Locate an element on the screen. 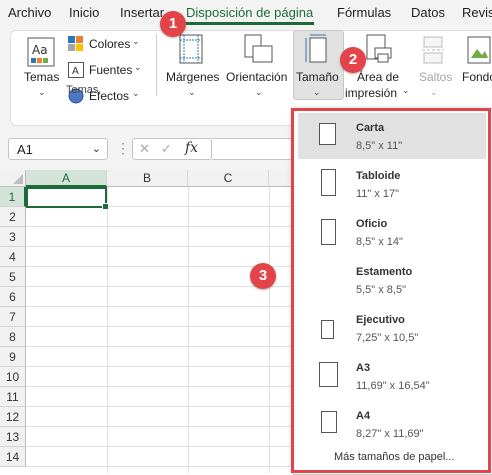 The image size is (492, 475). select-all-corner is located at coordinates (13, 178).